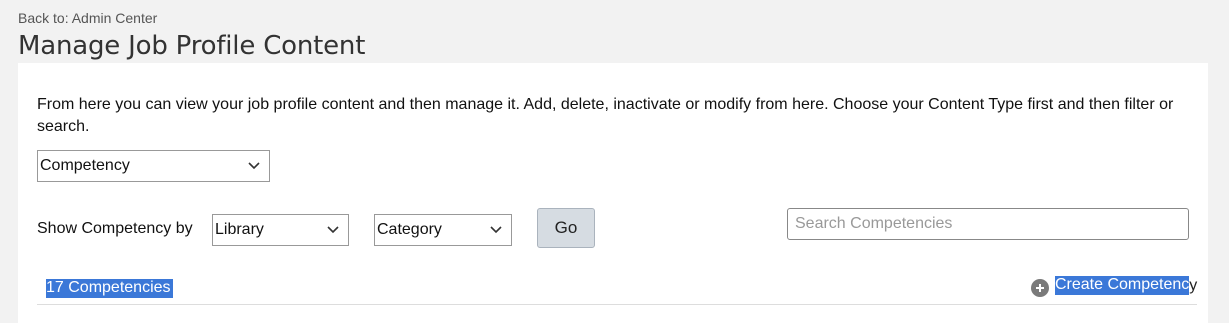 The width and height of the screenshot is (1229, 323). Describe the element at coordinates (409, 229) in the screenshot. I see `category-value: Category` at that location.